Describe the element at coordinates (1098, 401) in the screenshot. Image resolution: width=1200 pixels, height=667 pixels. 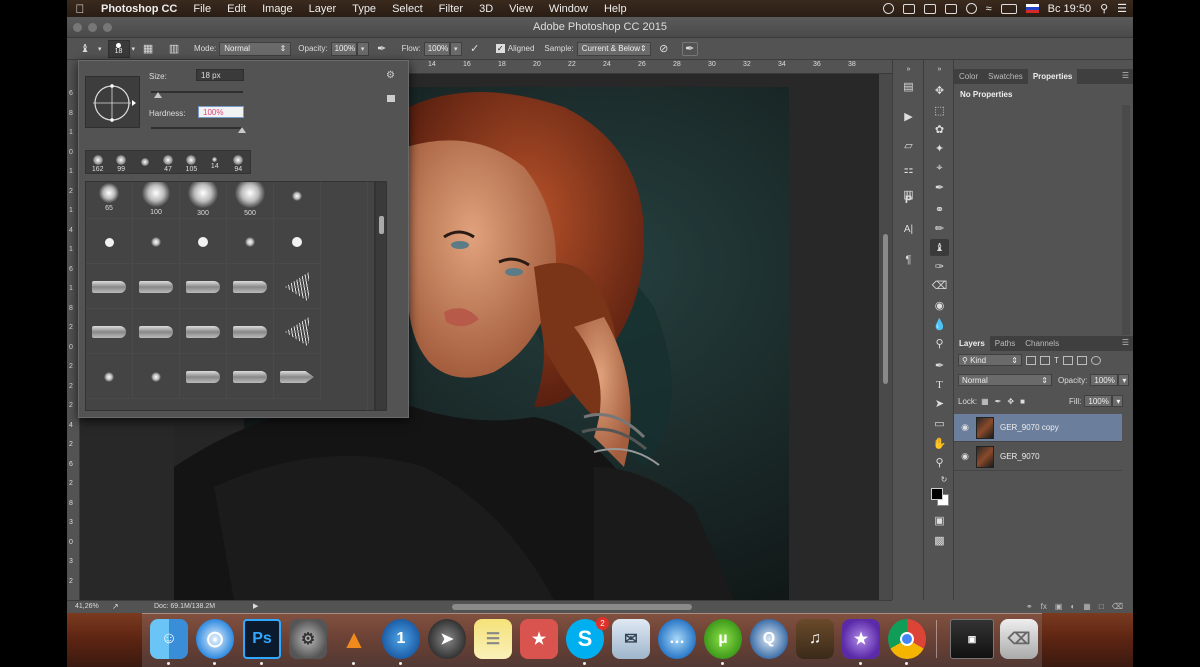
I see `fill-field: 100%` at that location.